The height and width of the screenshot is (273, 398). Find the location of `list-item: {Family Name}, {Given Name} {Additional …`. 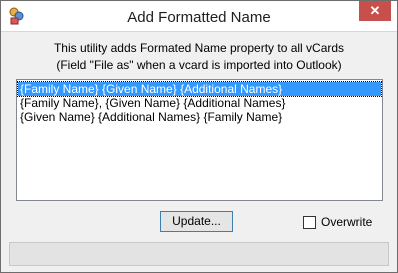

list-item: {Family Name}, {Given Name} {Additional … is located at coordinates (199, 103).